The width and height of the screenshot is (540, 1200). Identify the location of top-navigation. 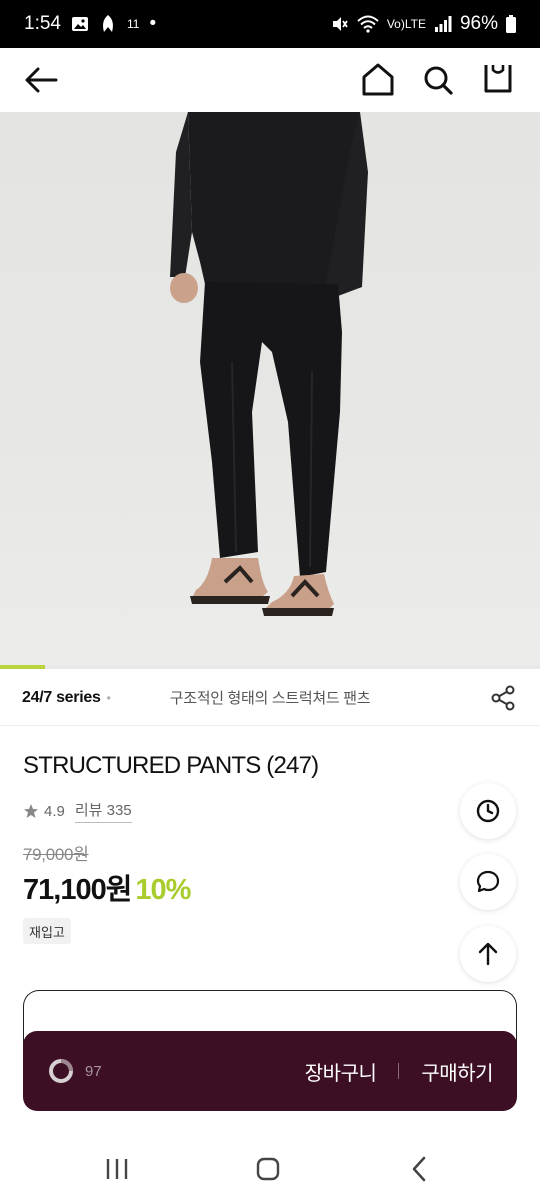
(270, 80).